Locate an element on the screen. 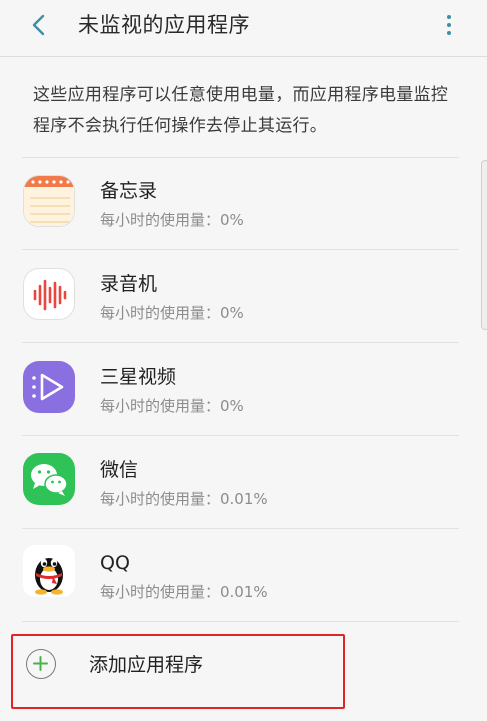 The image size is (487, 721). plus-circle-icon is located at coordinates (41, 664).